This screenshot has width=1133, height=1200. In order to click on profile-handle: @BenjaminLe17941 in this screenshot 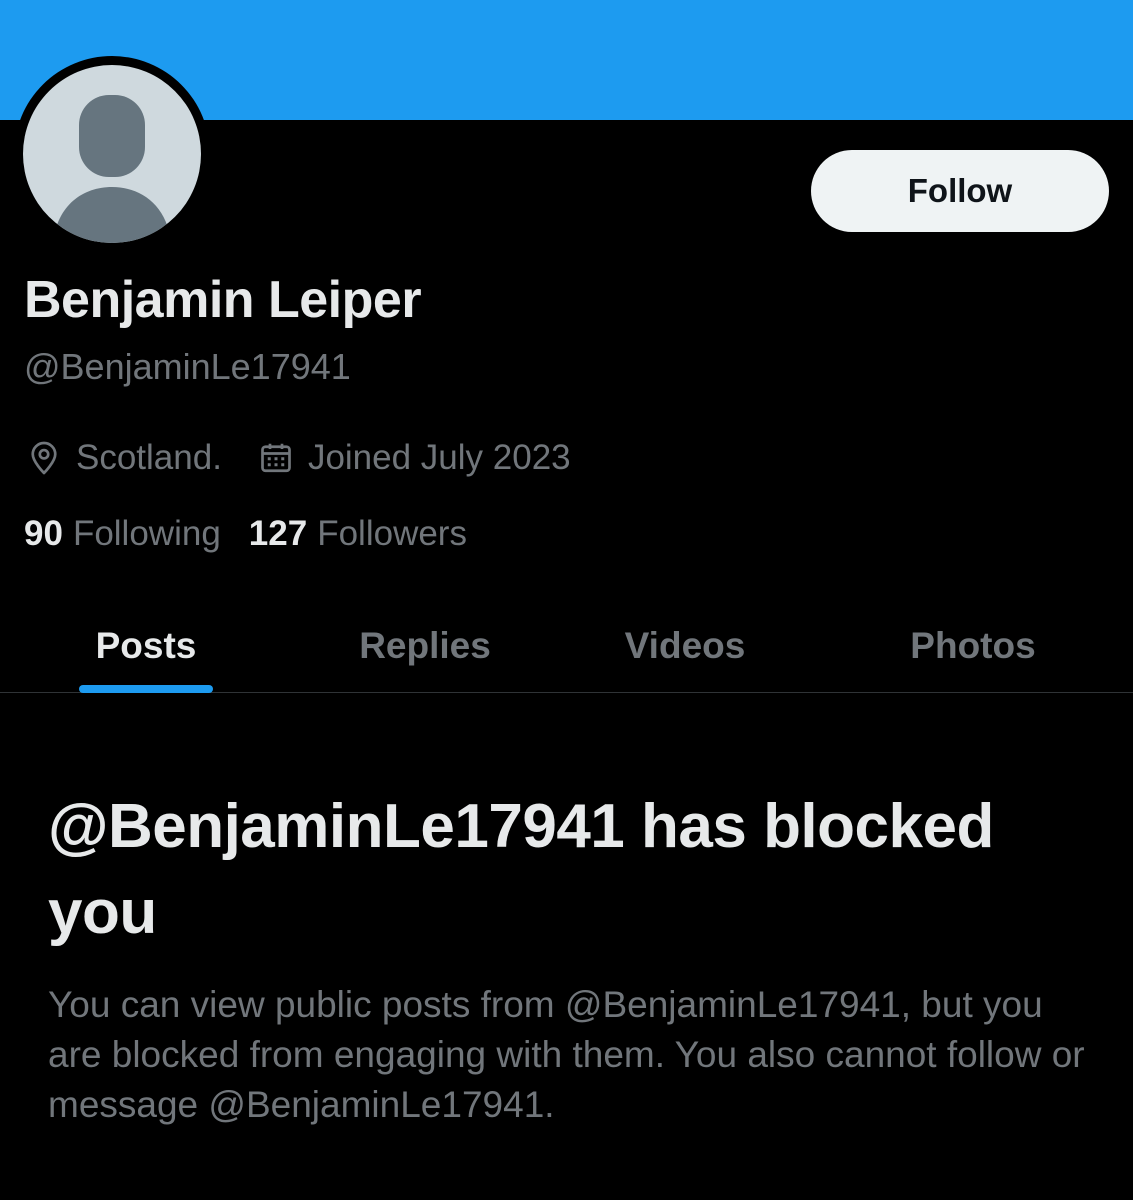, I will do `click(187, 366)`.